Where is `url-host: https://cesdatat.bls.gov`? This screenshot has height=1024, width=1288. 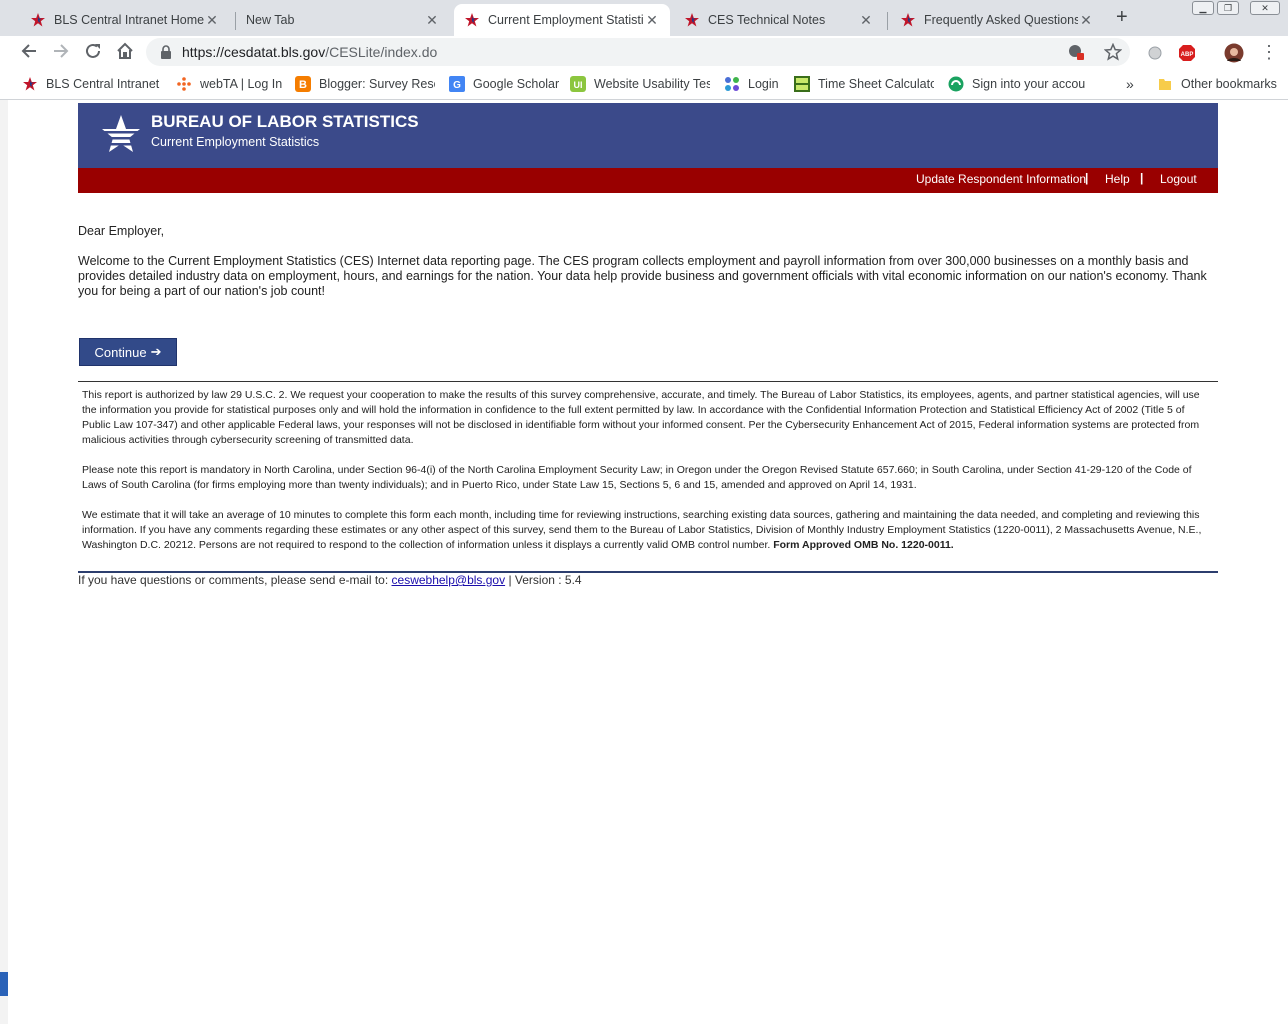
url-host: https://cesdatat.bls.gov is located at coordinates (254, 52).